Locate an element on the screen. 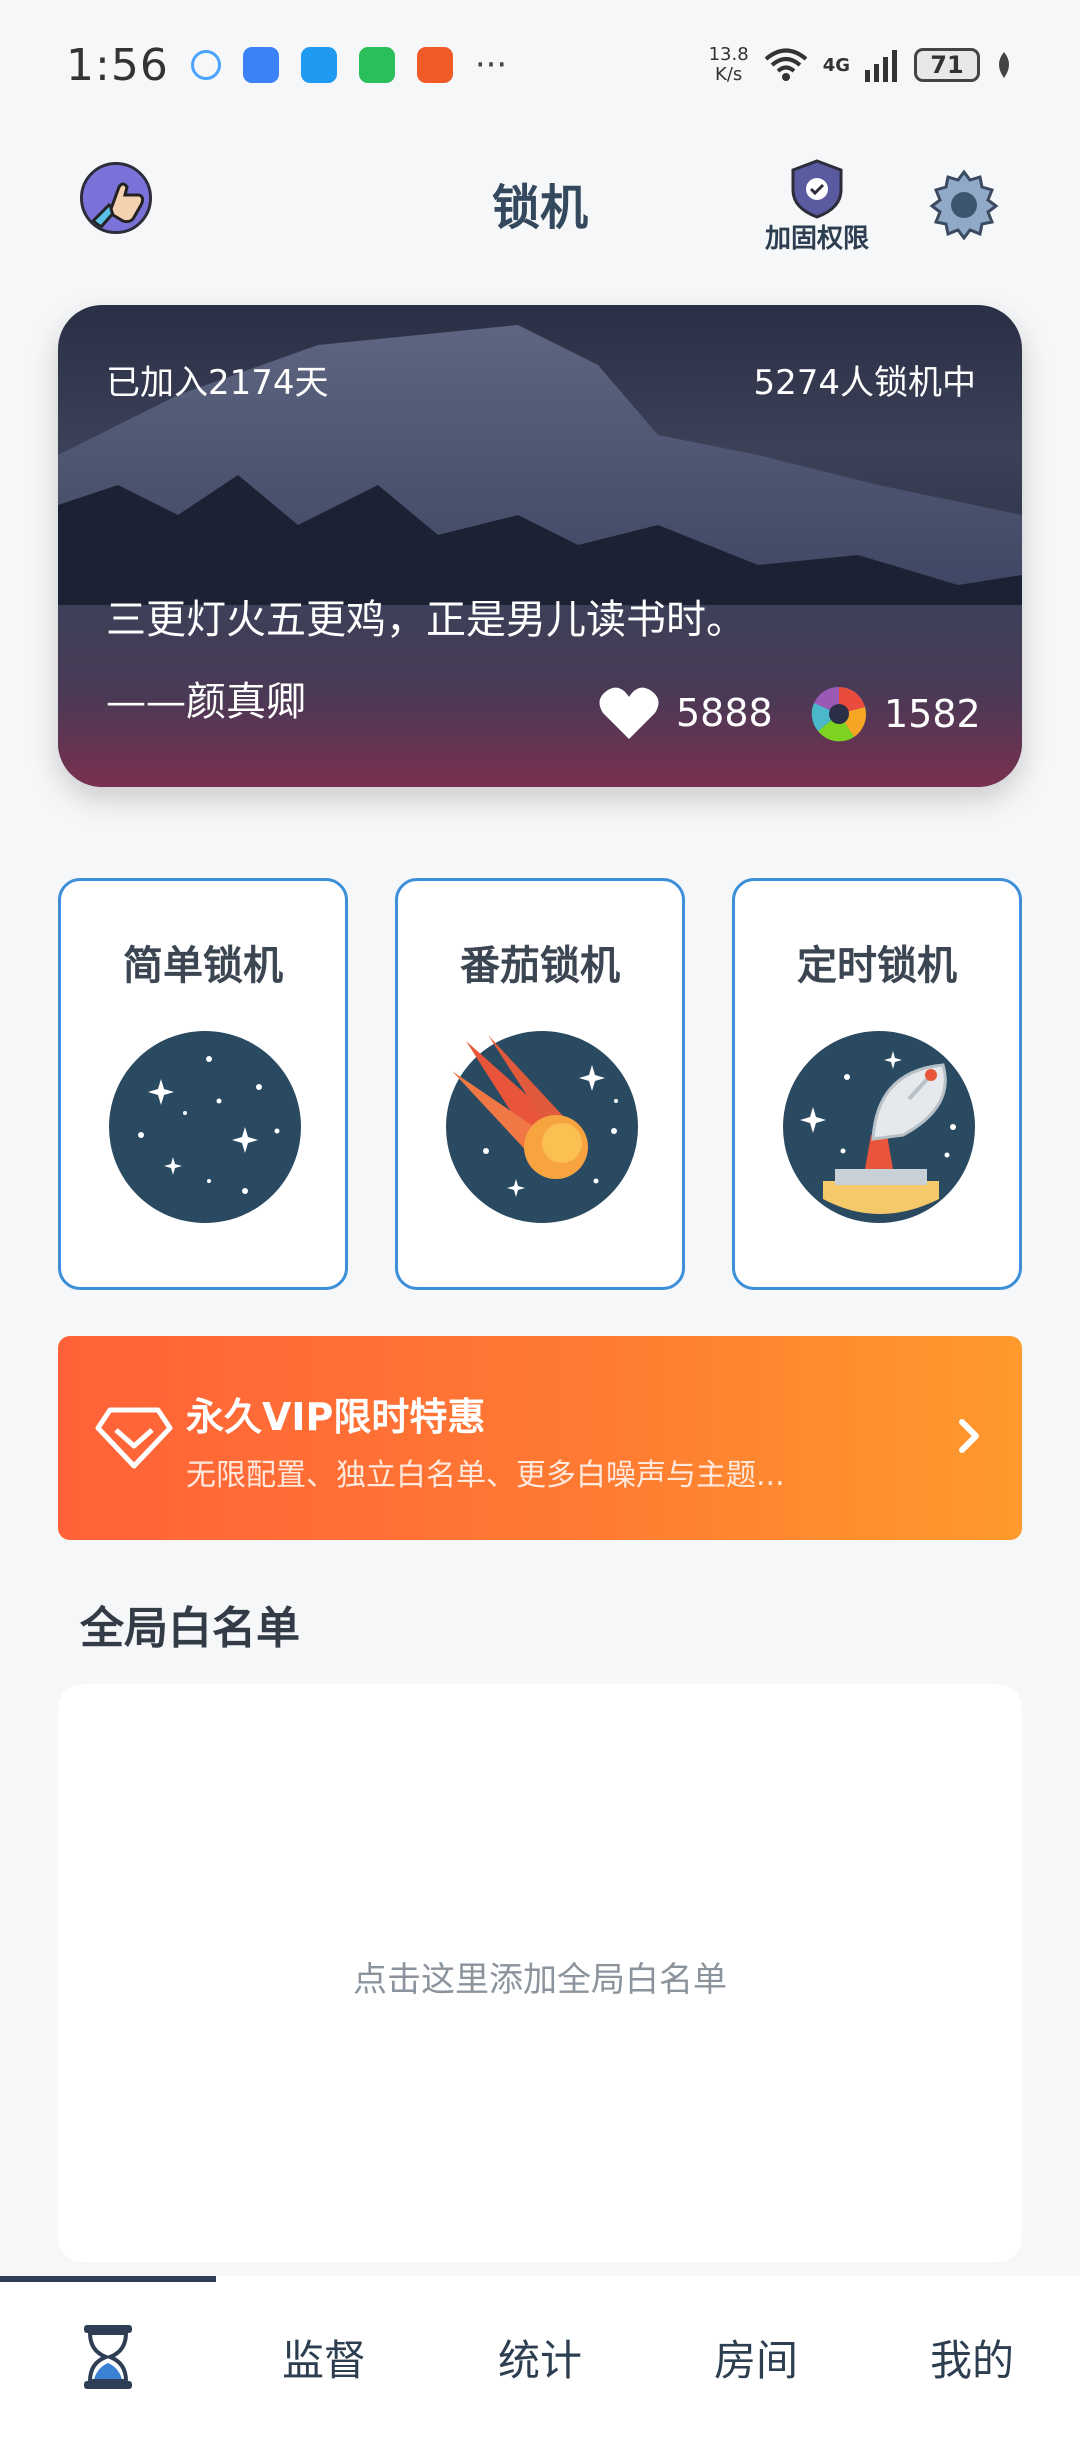 The height and width of the screenshot is (2438, 1080). quote-text: 三更灯火五更鸡，正是男儿读书时。 is located at coordinates (426, 620).